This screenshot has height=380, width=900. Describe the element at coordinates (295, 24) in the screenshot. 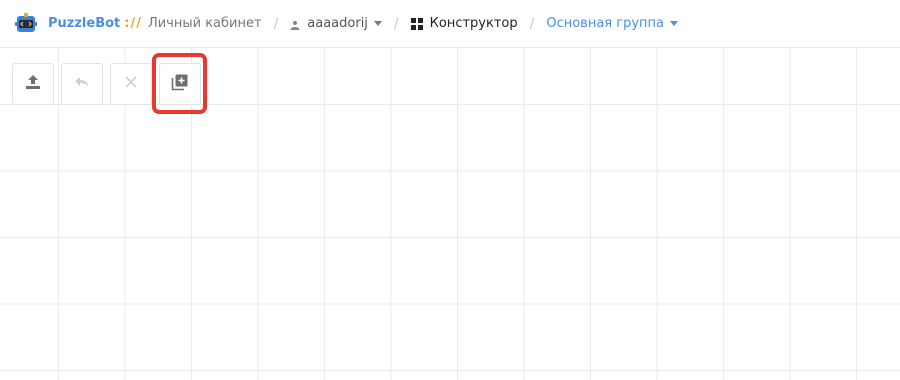

I see `account-avatar-icon` at that location.